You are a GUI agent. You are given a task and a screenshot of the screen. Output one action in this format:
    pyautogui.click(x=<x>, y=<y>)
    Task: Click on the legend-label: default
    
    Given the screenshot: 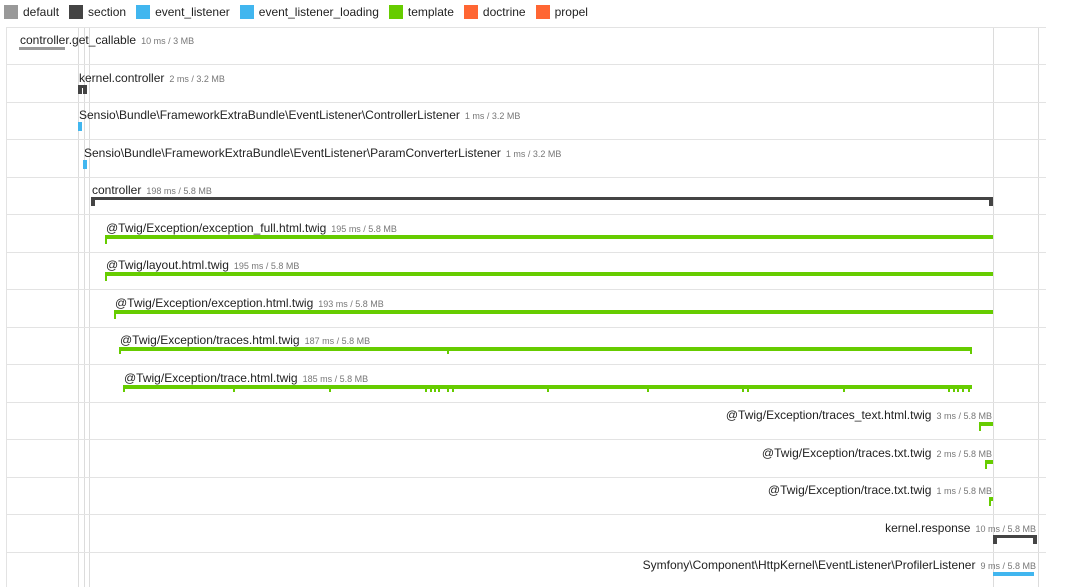 What is the action you would take?
    pyautogui.click(x=41, y=12)
    